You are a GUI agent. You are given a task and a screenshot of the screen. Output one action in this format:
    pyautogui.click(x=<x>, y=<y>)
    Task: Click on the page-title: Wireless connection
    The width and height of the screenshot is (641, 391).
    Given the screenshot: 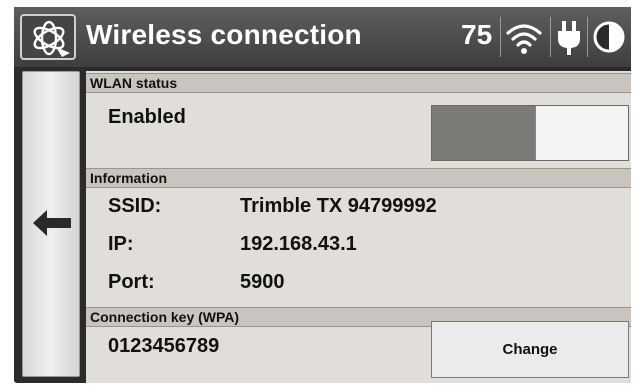 What is the action you would take?
    pyautogui.click(x=224, y=34)
    